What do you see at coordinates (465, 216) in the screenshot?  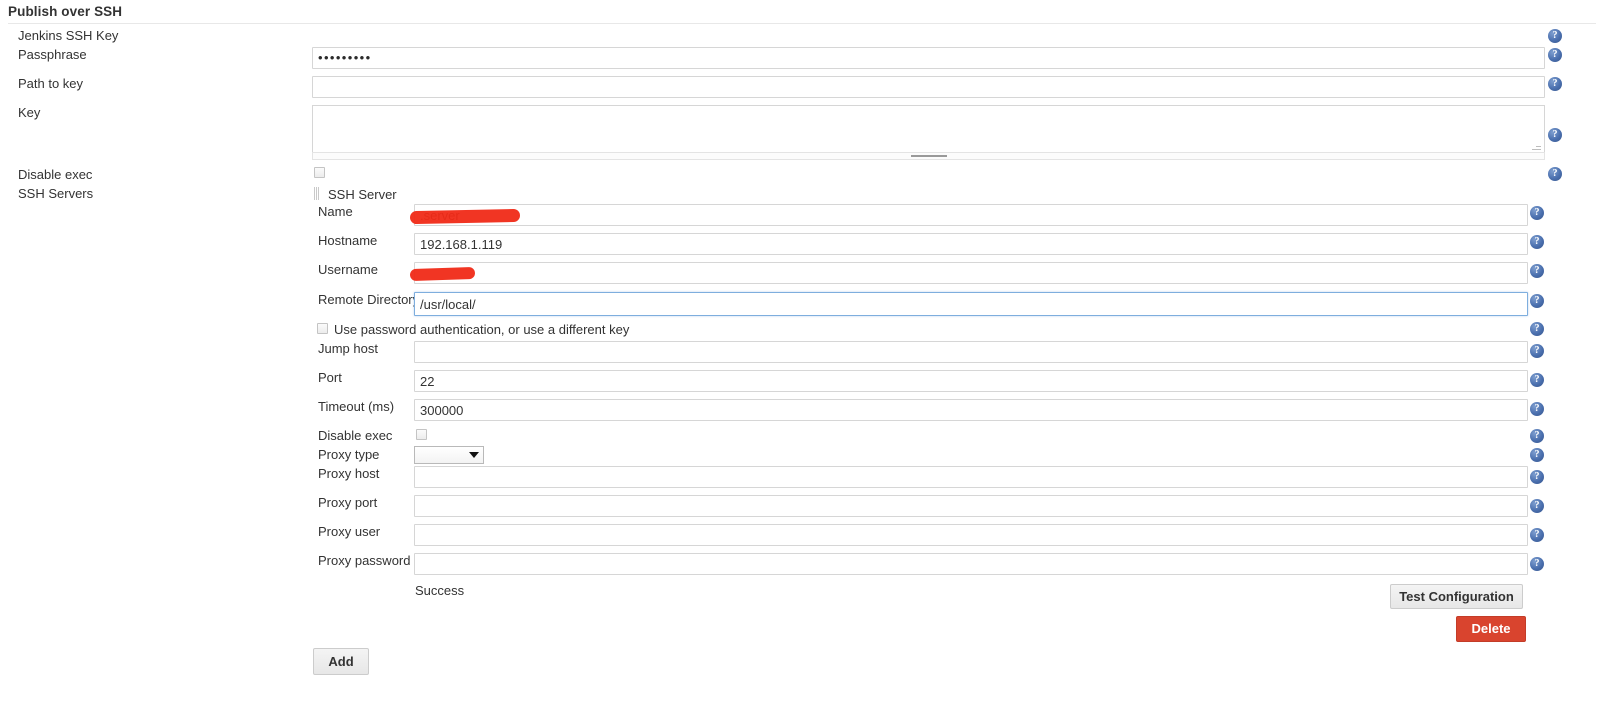 I see `name-redaction-mark` at bounding box center [465, 216].